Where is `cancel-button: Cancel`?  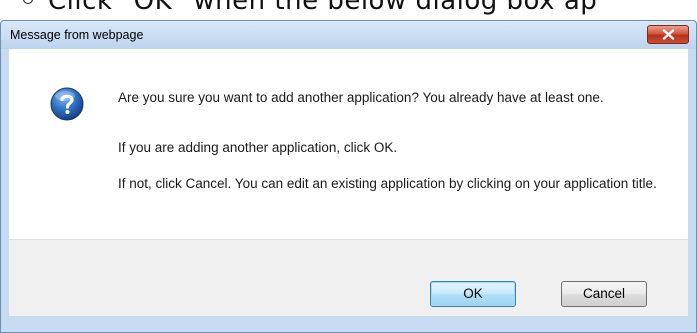
cancel-button: Cancel is located at coordinates (604, 294).